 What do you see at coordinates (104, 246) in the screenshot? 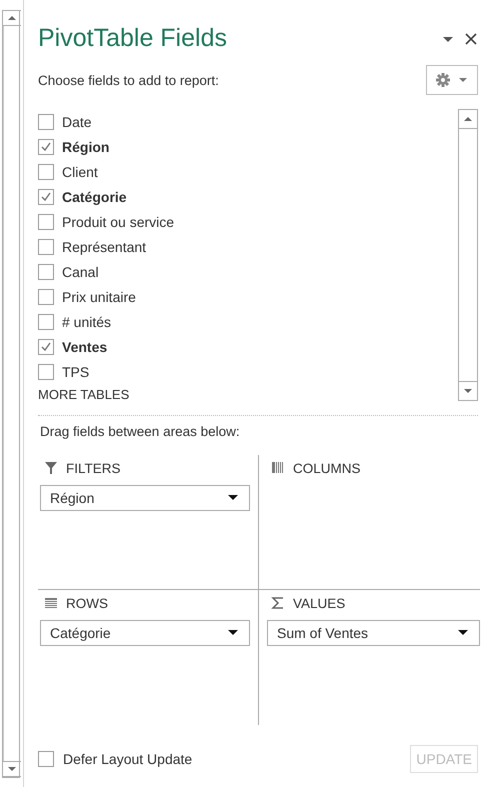
I see `field-label: Représentant` at bounding box center [104, 246].